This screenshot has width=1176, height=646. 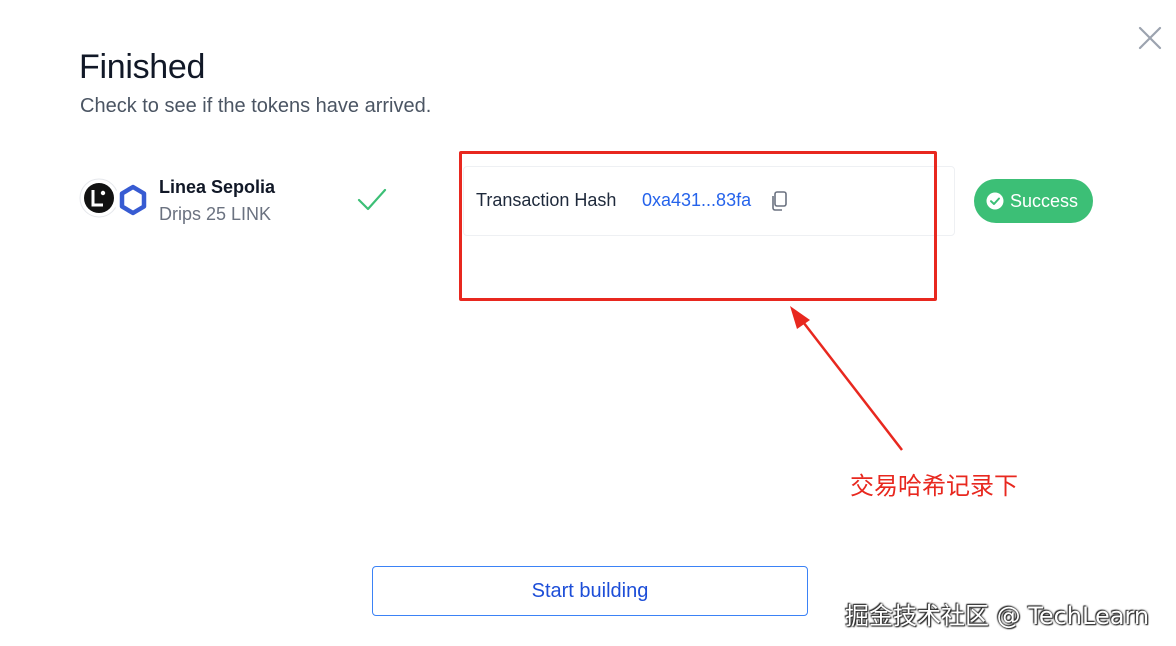 I want to click on status-label: Success, so click(x=1044, y=200).